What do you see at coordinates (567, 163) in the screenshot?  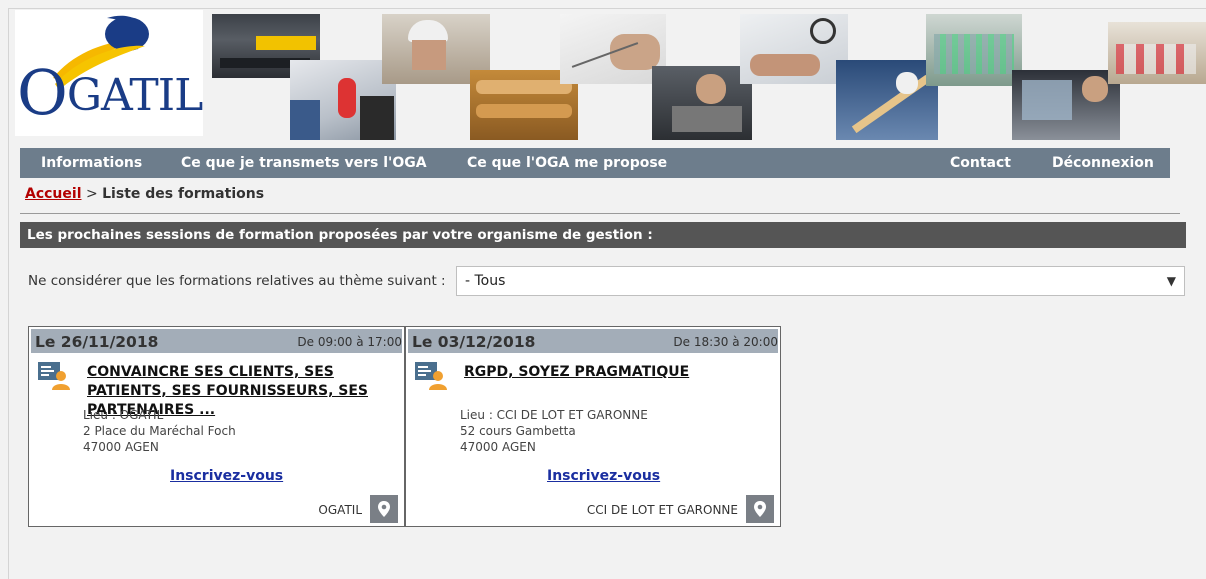 I see `nav-item-offers: Ce que l'OGA me propose` at bounding box center [567, 163].